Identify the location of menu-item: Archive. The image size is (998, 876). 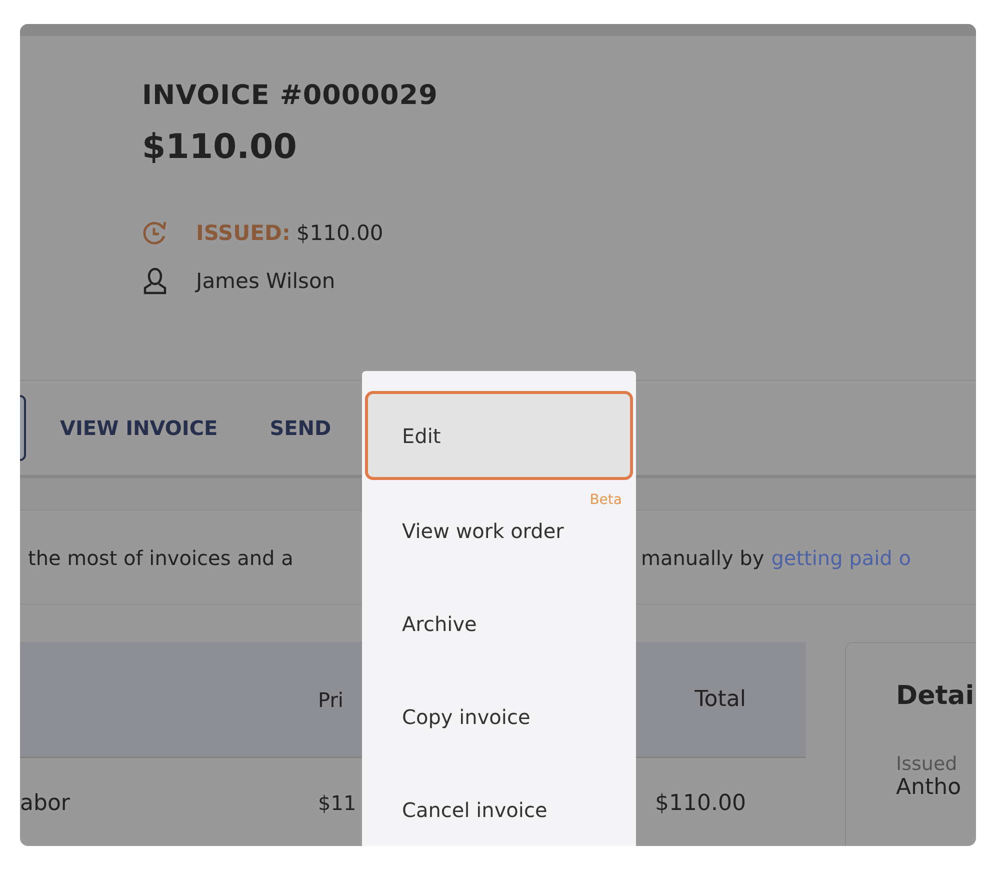
(499, 623).